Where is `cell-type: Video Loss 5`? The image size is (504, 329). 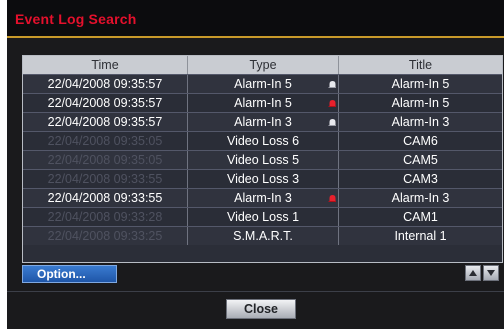 cell-type: Video Loss 5 is located at coordinates (262, 160).